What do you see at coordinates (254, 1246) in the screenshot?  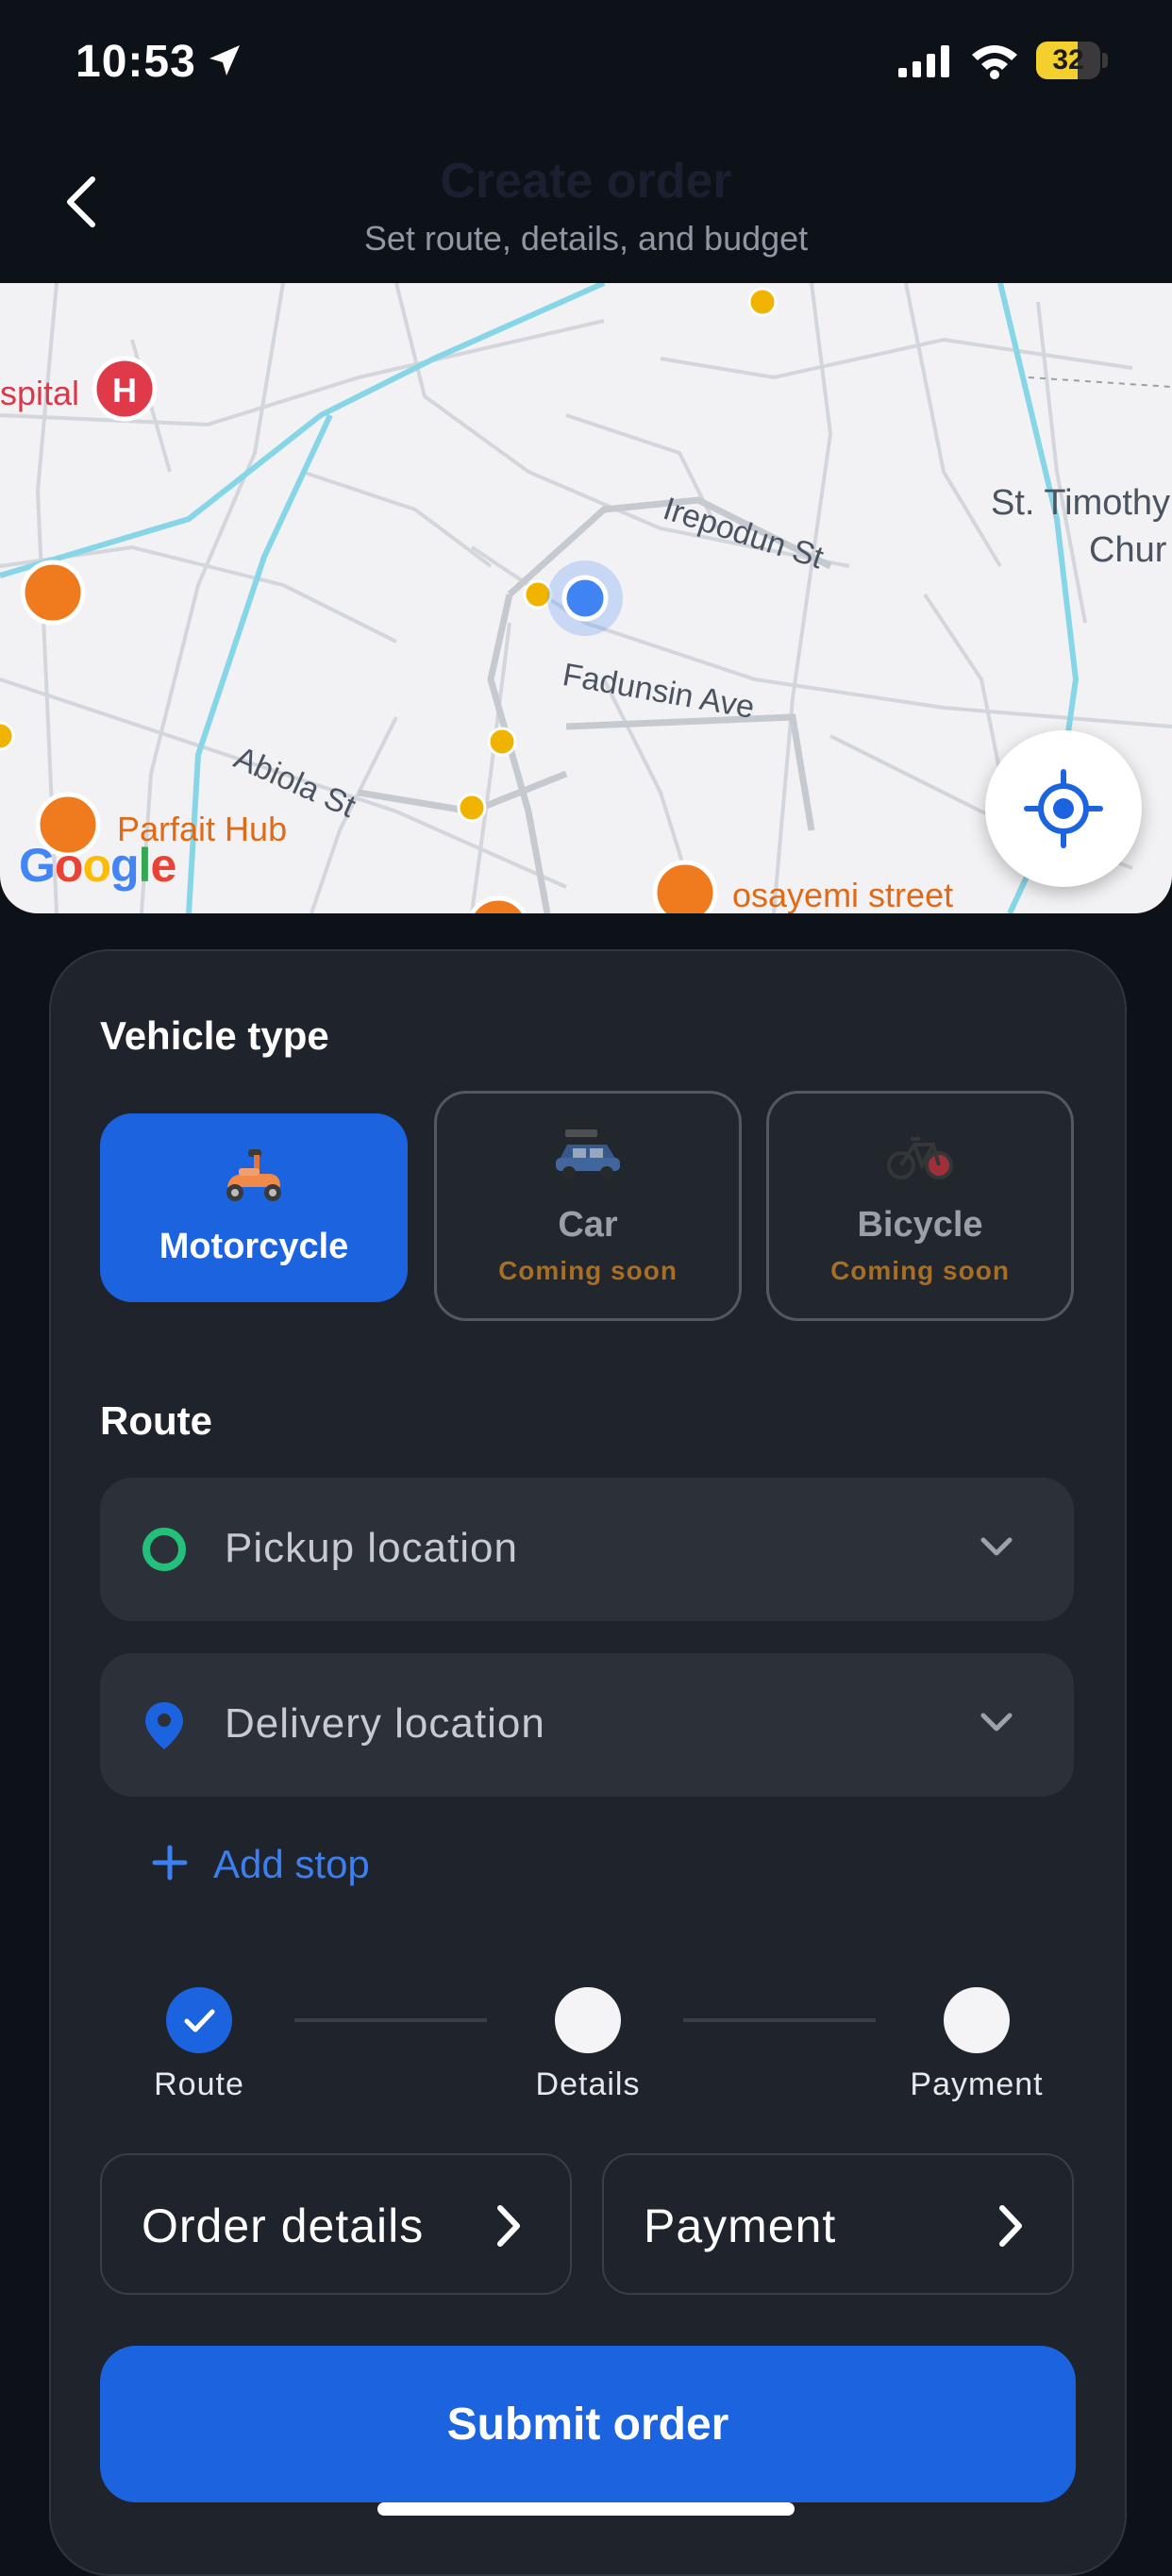 I see `vehicle-name: Motorcycle` at bounding box center [254, 1246].